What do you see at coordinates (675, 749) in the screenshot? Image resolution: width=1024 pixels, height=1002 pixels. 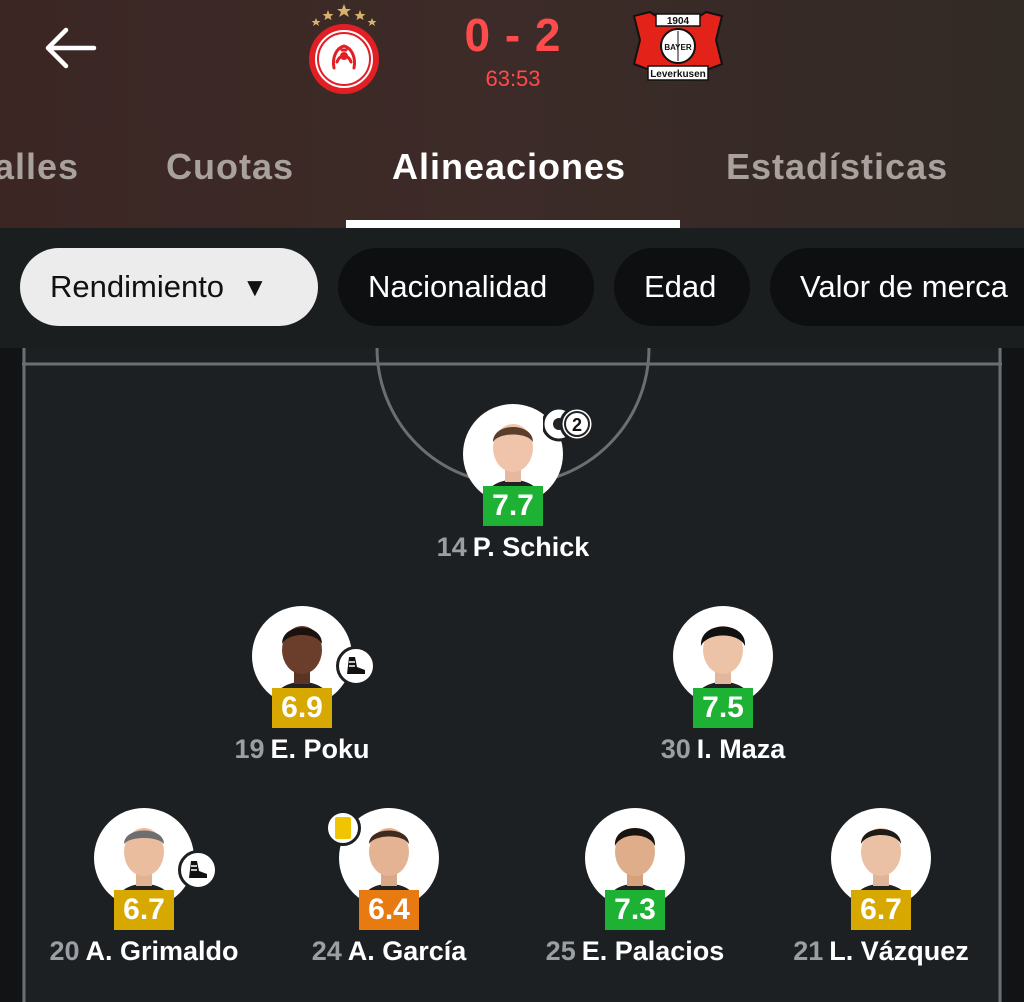 I see `player-number: 30` at bounding box center [675, 749].